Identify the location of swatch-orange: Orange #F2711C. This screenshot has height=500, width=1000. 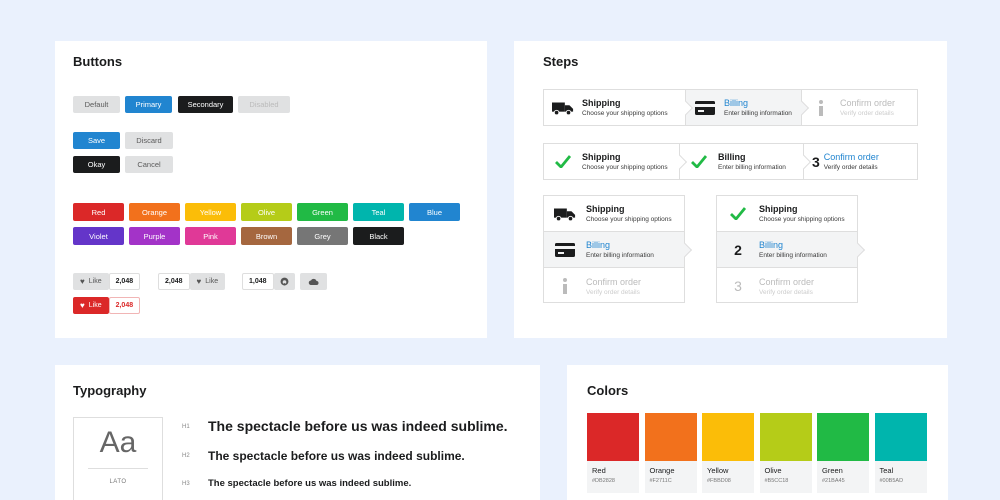
(670, 453).